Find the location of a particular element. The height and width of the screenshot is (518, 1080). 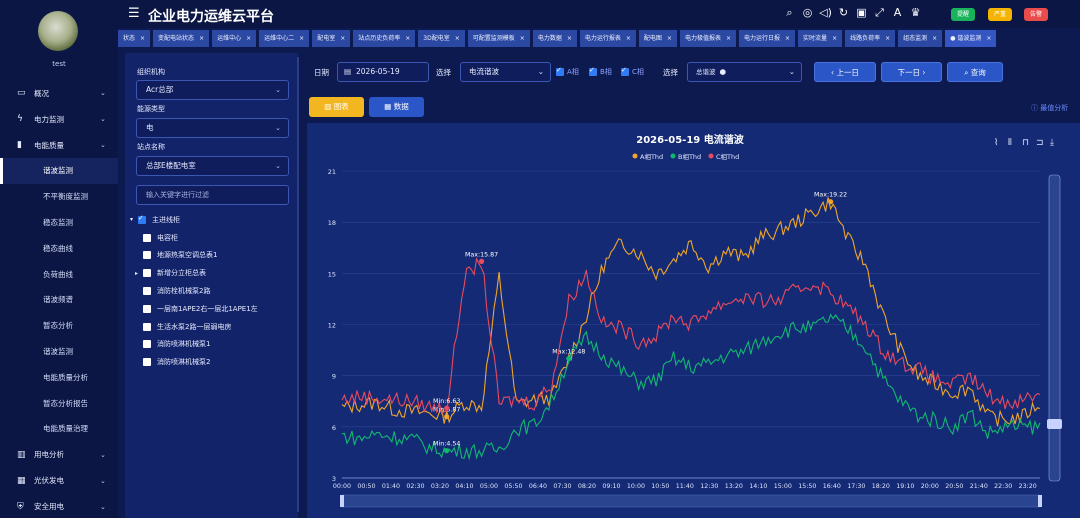

panel-scrollbar is located at coordinates (298, 284).